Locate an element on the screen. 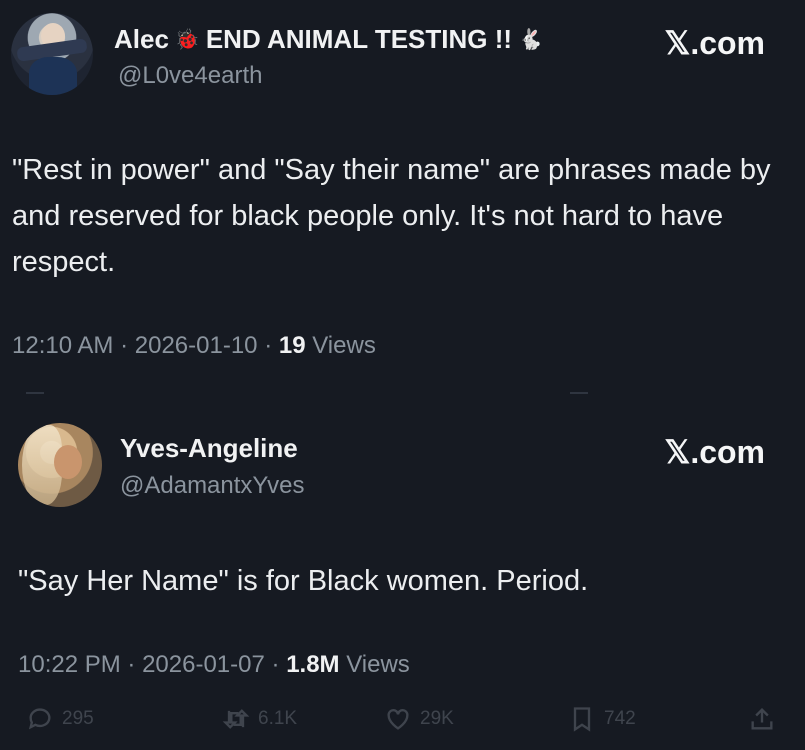 This screenshot has height=750, width=805. avatar-body is located at coordinates (53, 76).